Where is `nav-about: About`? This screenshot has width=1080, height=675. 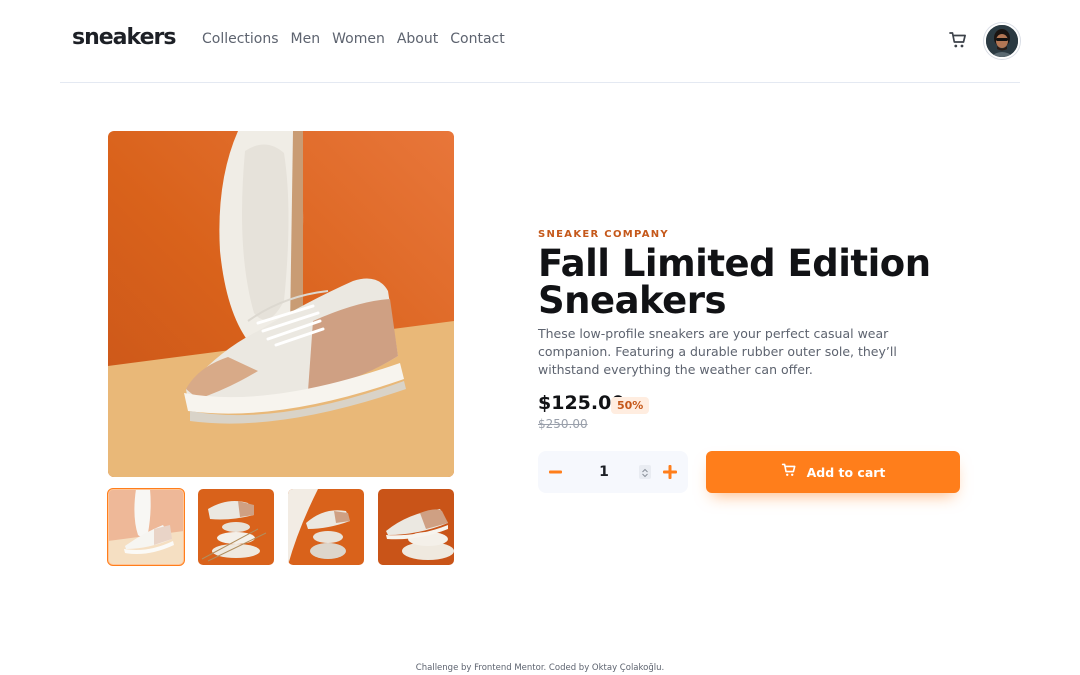 nav-about: About is located at coordinates (417, 39).